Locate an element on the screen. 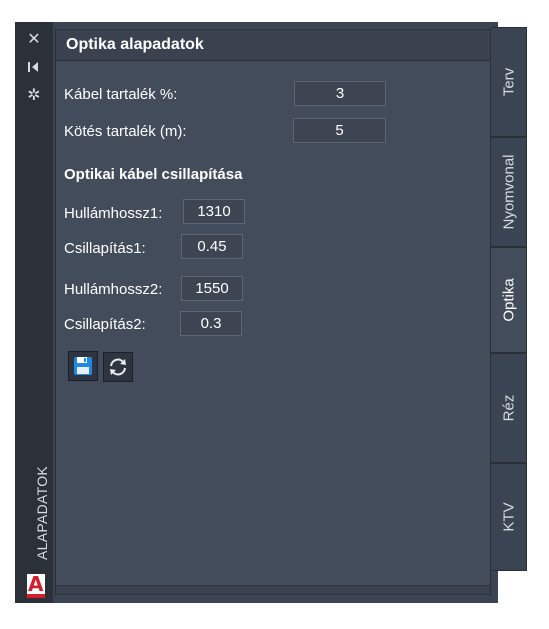  autocad-logo-icon: A is located at coordinates (36, 585).